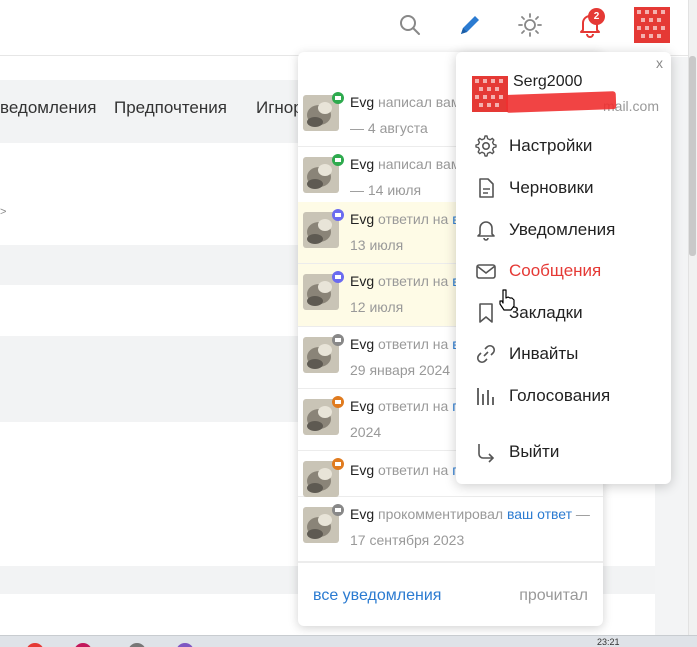 The width and height of the screenshot is (697, 647). What do you see at coordinates (348, 641) in the screenshot?
I see `taskbar` at bounding box center [348, 641].